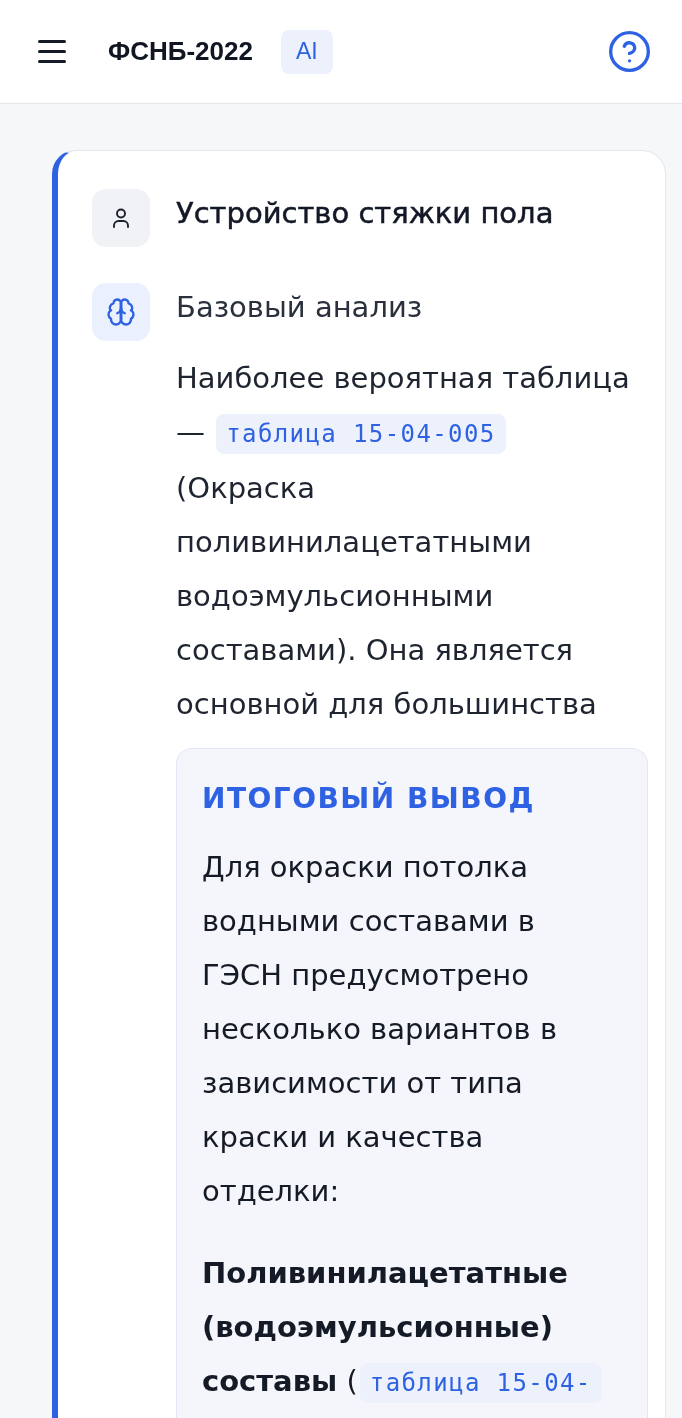 Image resolution: width=682 pixels, height=1418 pixels. I want to click on user-message: Устройство стяжки пола, so click(365, 213).